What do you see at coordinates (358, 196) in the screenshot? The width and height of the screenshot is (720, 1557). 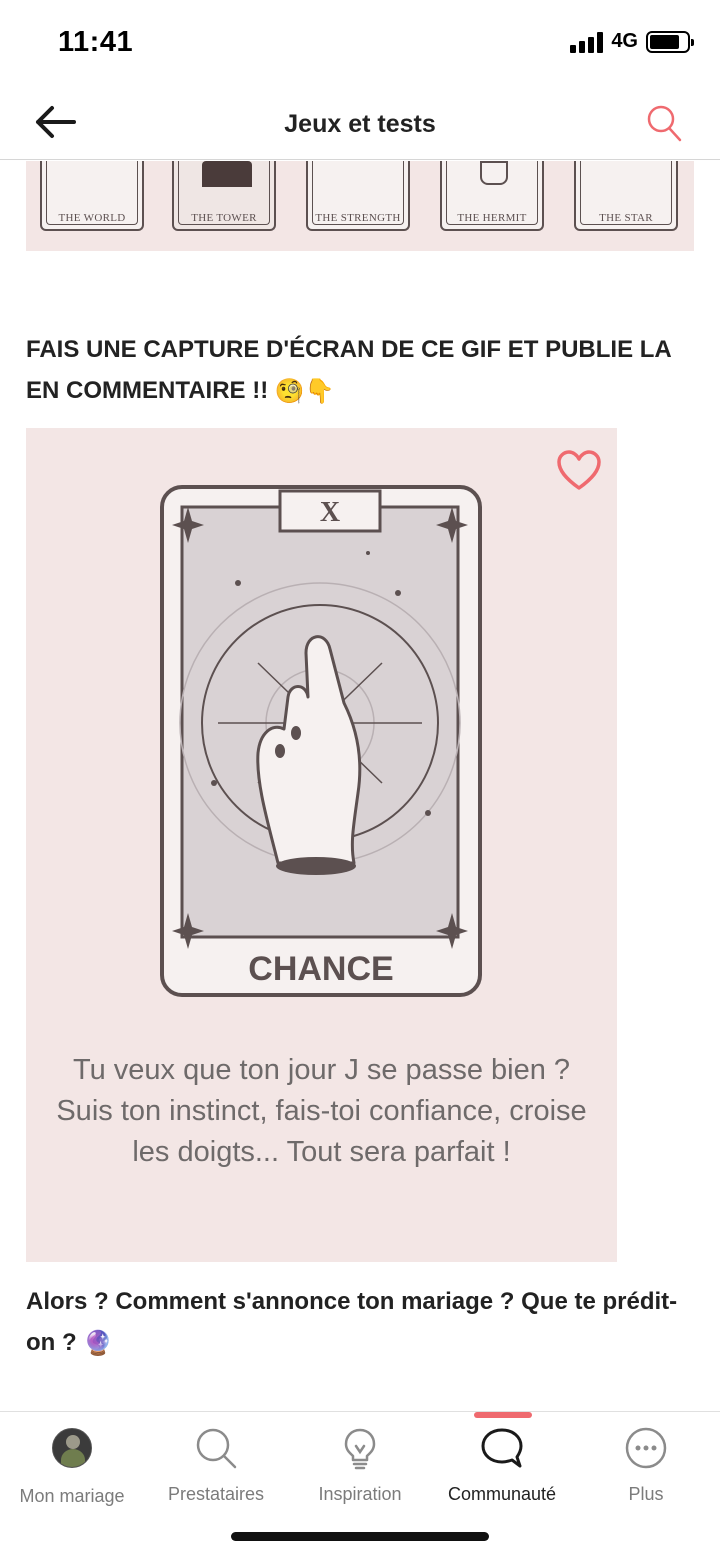 I see `tarot-card-strength: THE STRENGTH` at bounding box center [358, 196].